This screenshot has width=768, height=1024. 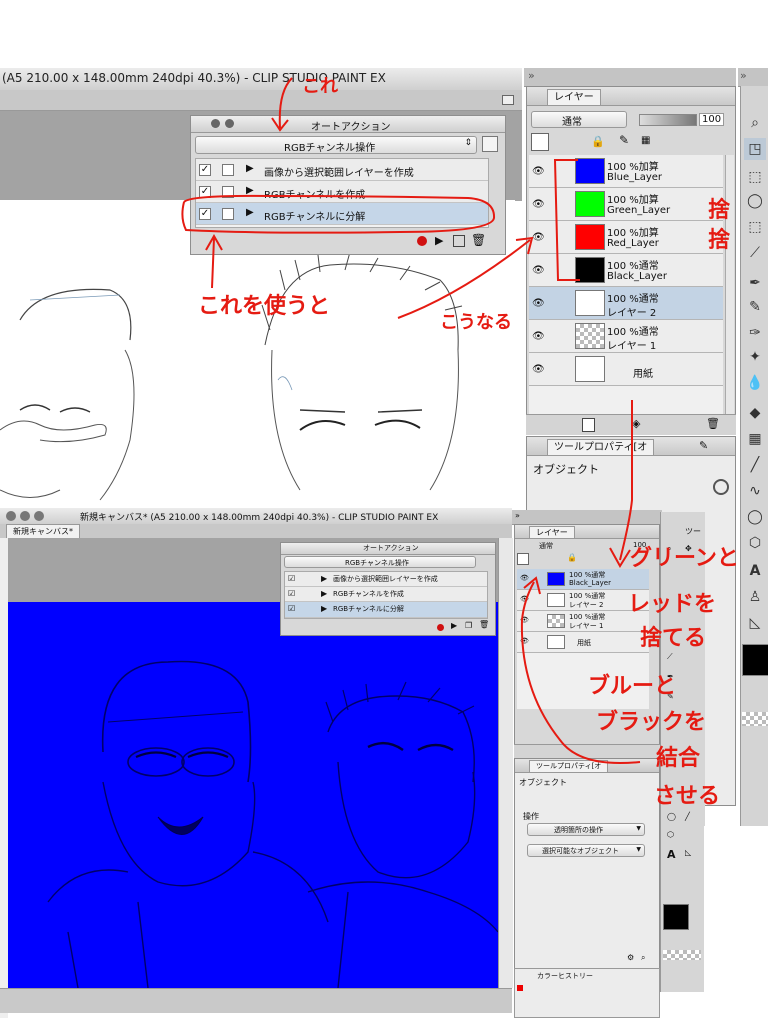 What do you see at coordinates (636, 423) in the screenshot?
I see `layer-merge-icon: ◈` at bounding box center [636, 423].